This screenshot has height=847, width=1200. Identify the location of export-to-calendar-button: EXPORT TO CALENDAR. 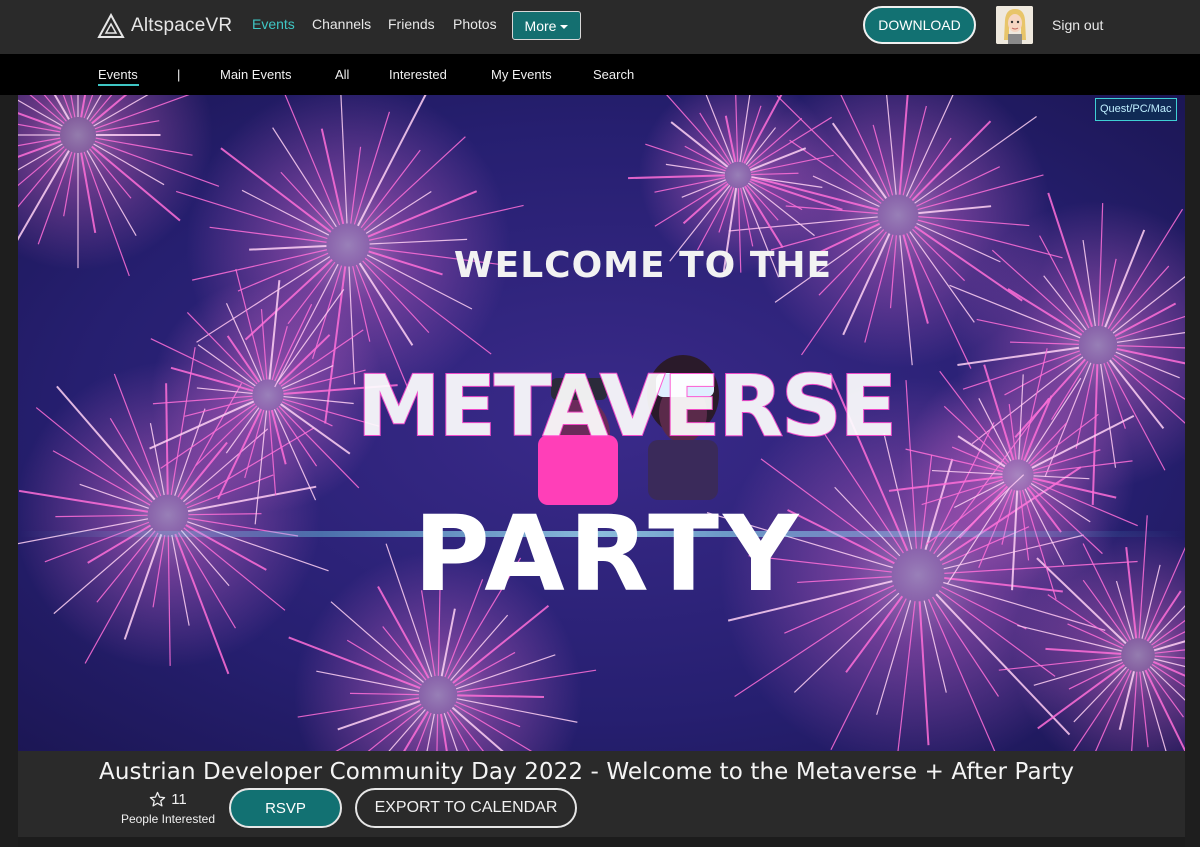
(466, 808).